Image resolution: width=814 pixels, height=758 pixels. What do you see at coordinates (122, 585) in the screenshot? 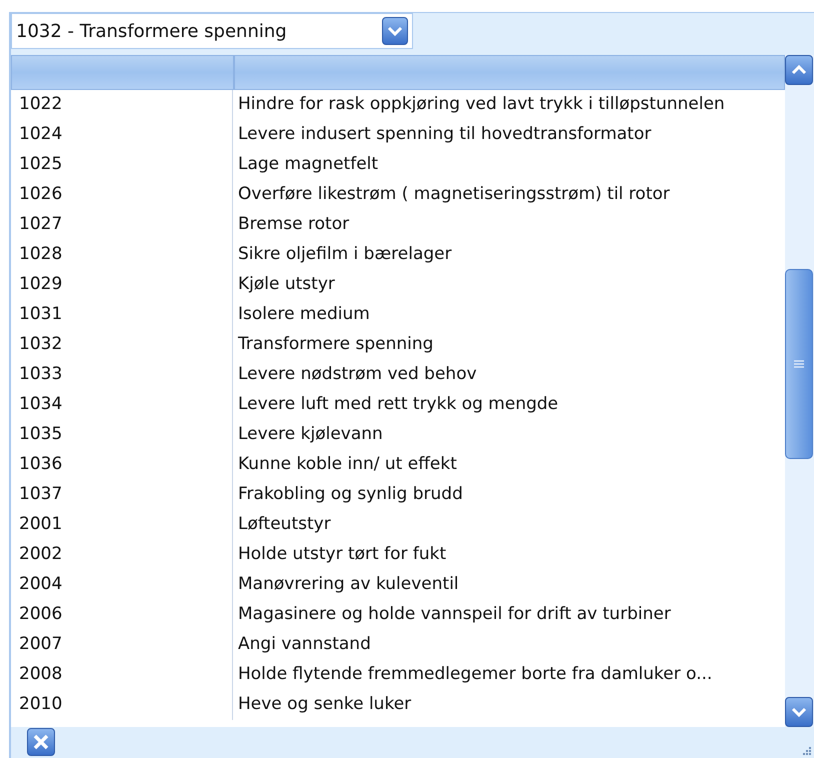
I see `table-cell: 2004` at bounding box center [122, 585].